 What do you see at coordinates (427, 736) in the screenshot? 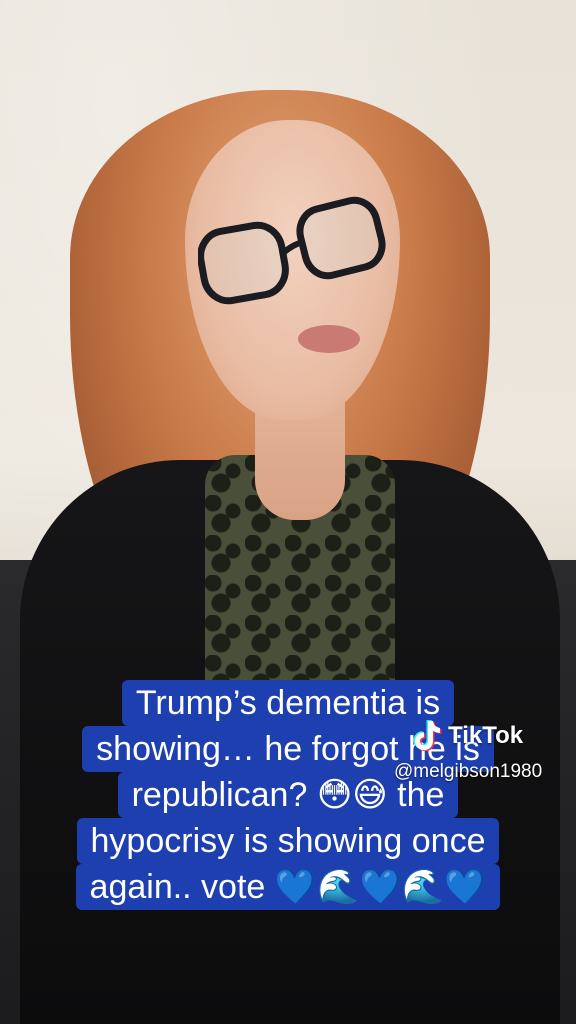
I see `tiktok-note-icon` at bounding box center [427, 736].